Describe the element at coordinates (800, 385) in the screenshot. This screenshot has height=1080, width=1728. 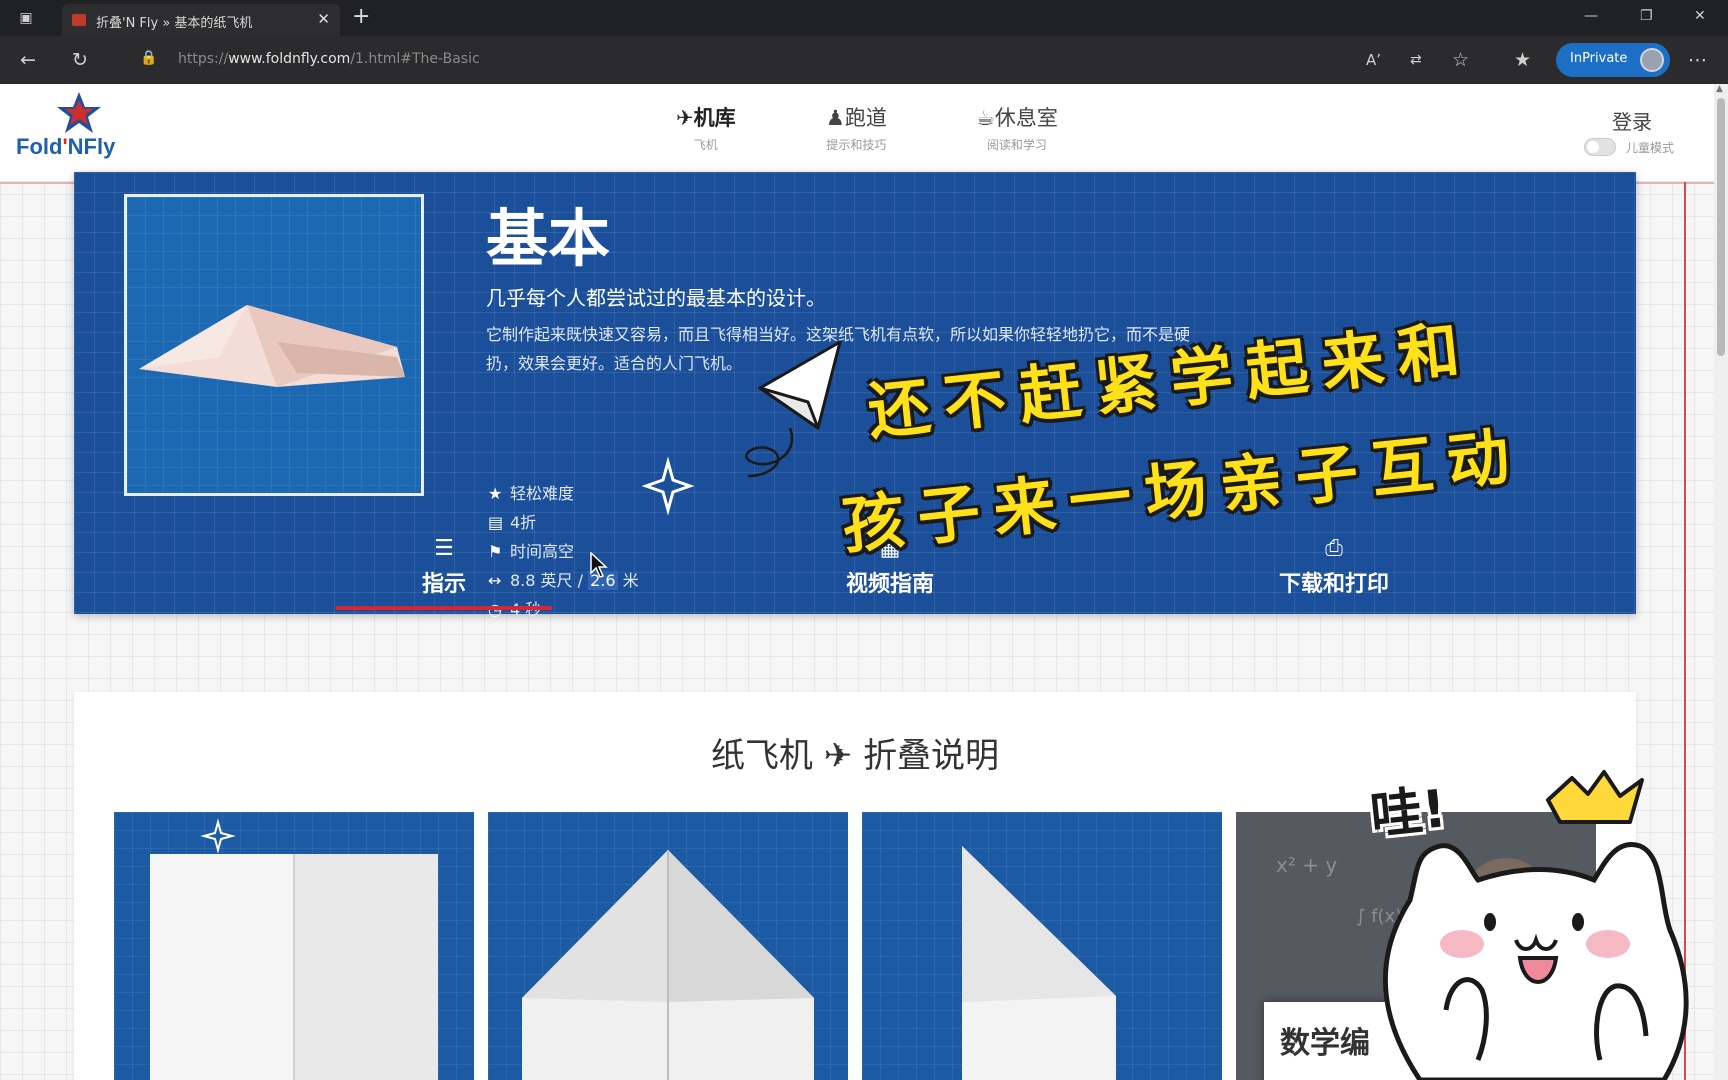
I see `paper-plane-doodle` at that location.